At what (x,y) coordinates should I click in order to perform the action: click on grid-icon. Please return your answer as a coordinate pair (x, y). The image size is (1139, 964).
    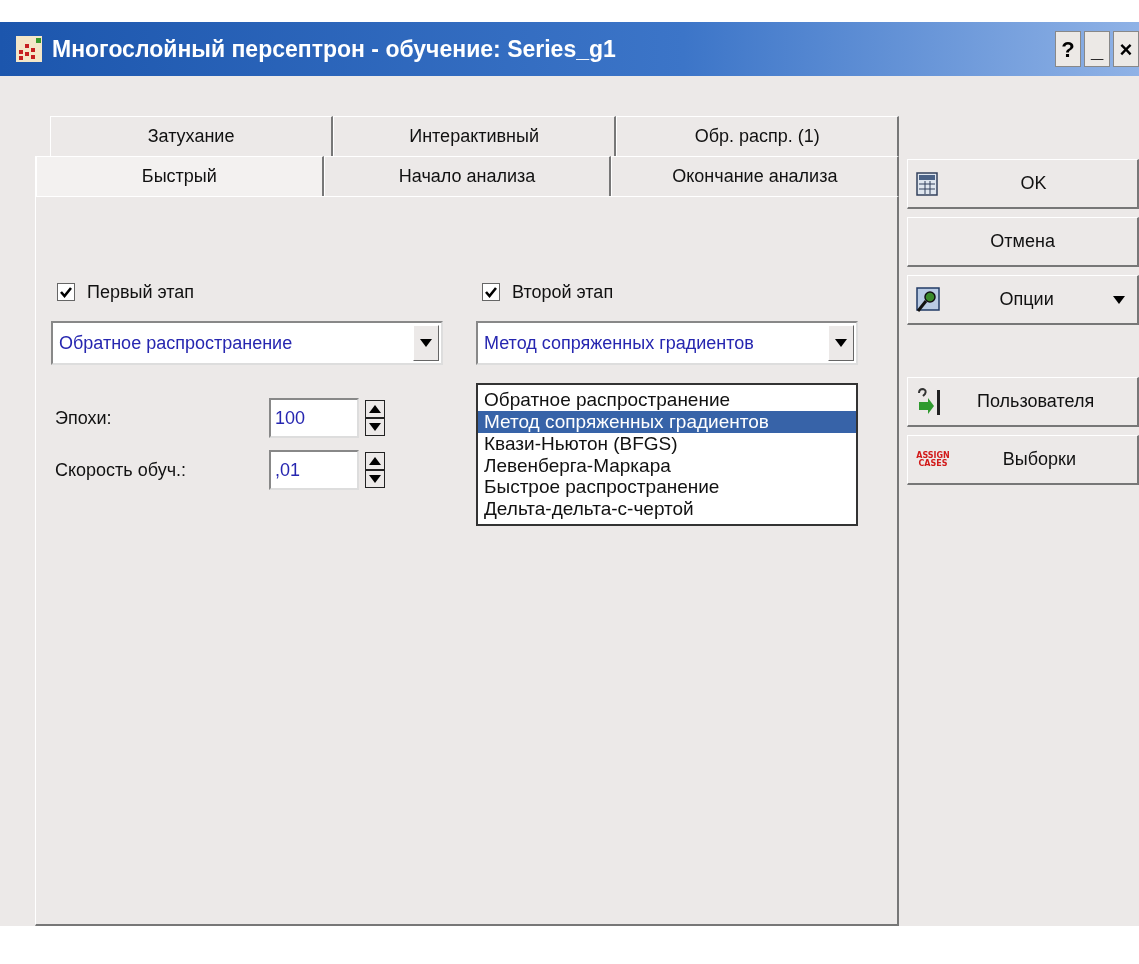
    Looking at the image, I should click on (927, 183).